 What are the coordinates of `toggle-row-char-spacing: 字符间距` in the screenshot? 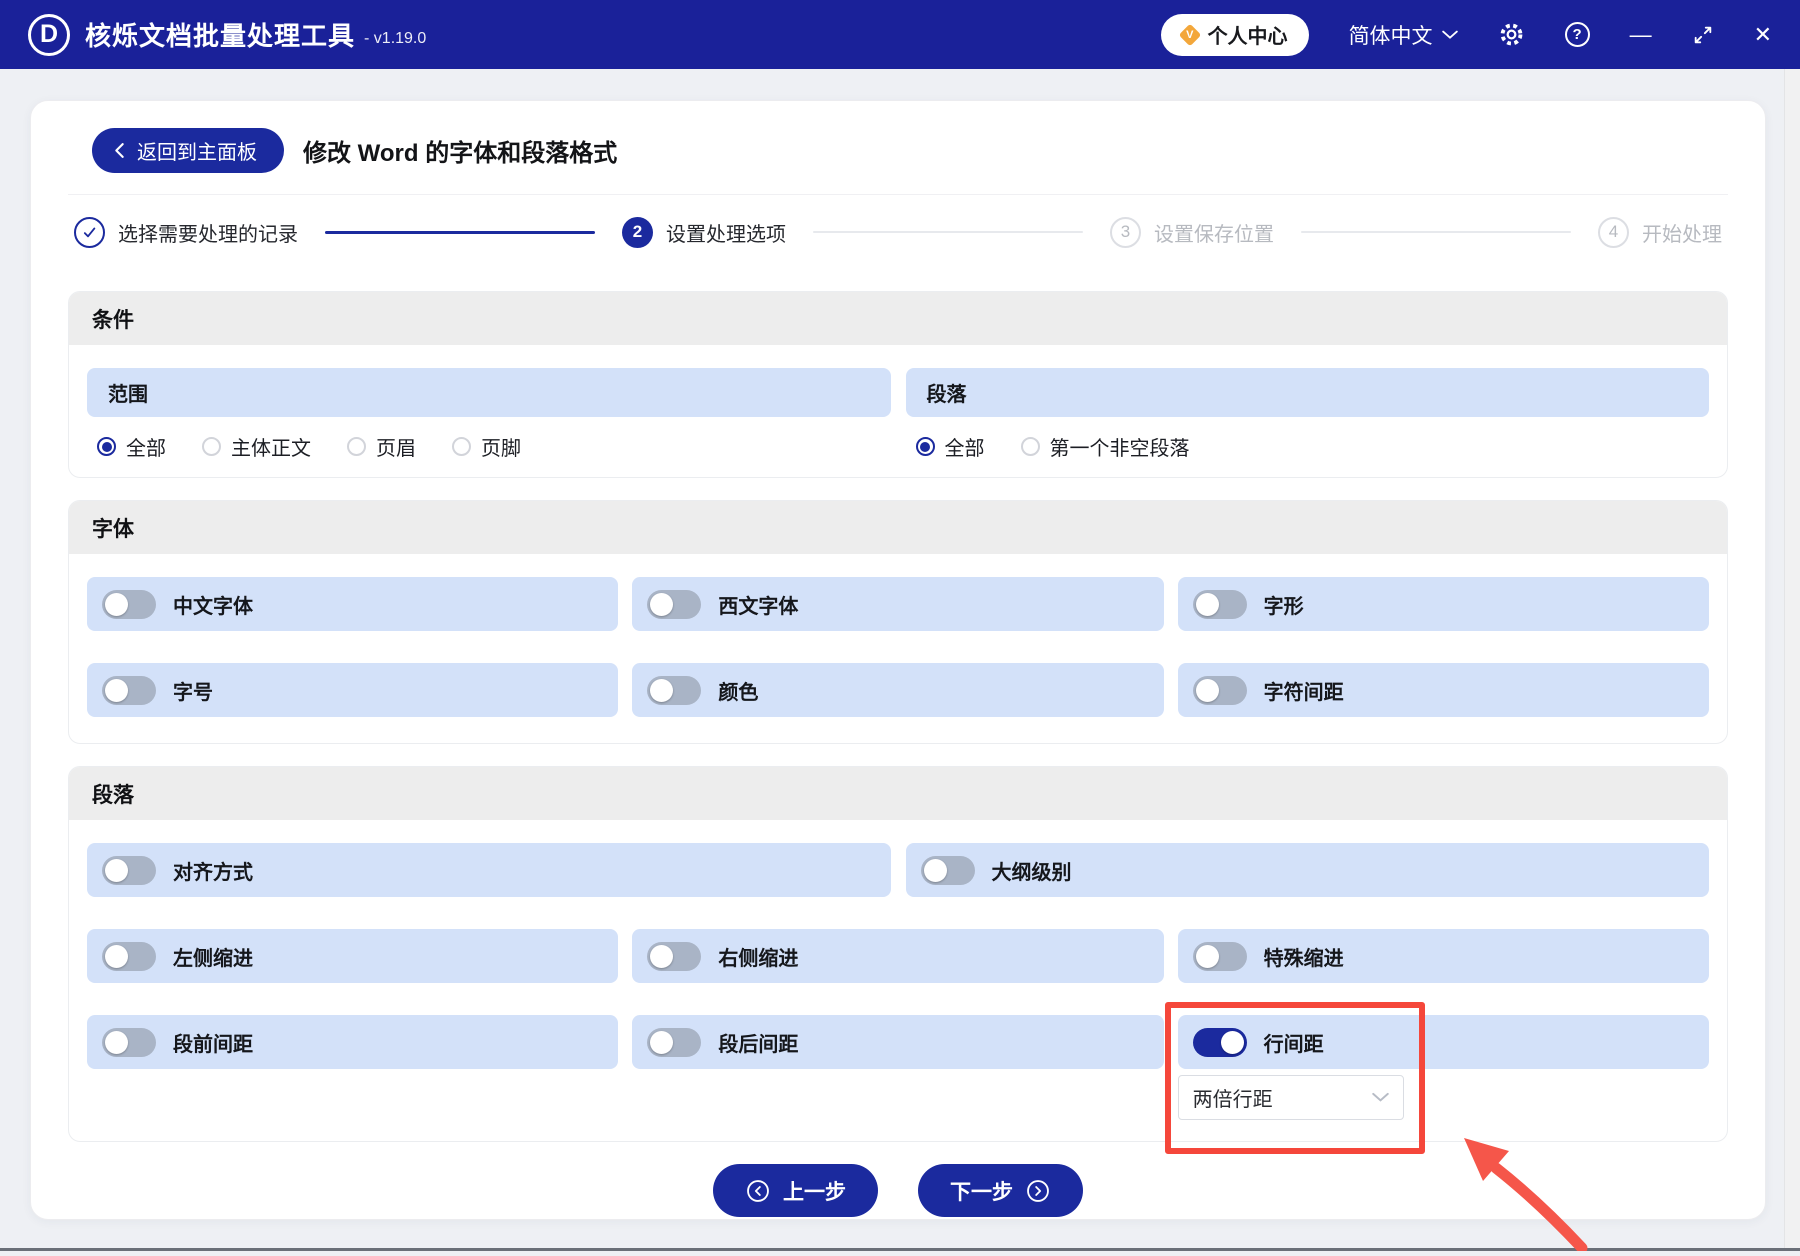 It's located at (1443, 690).